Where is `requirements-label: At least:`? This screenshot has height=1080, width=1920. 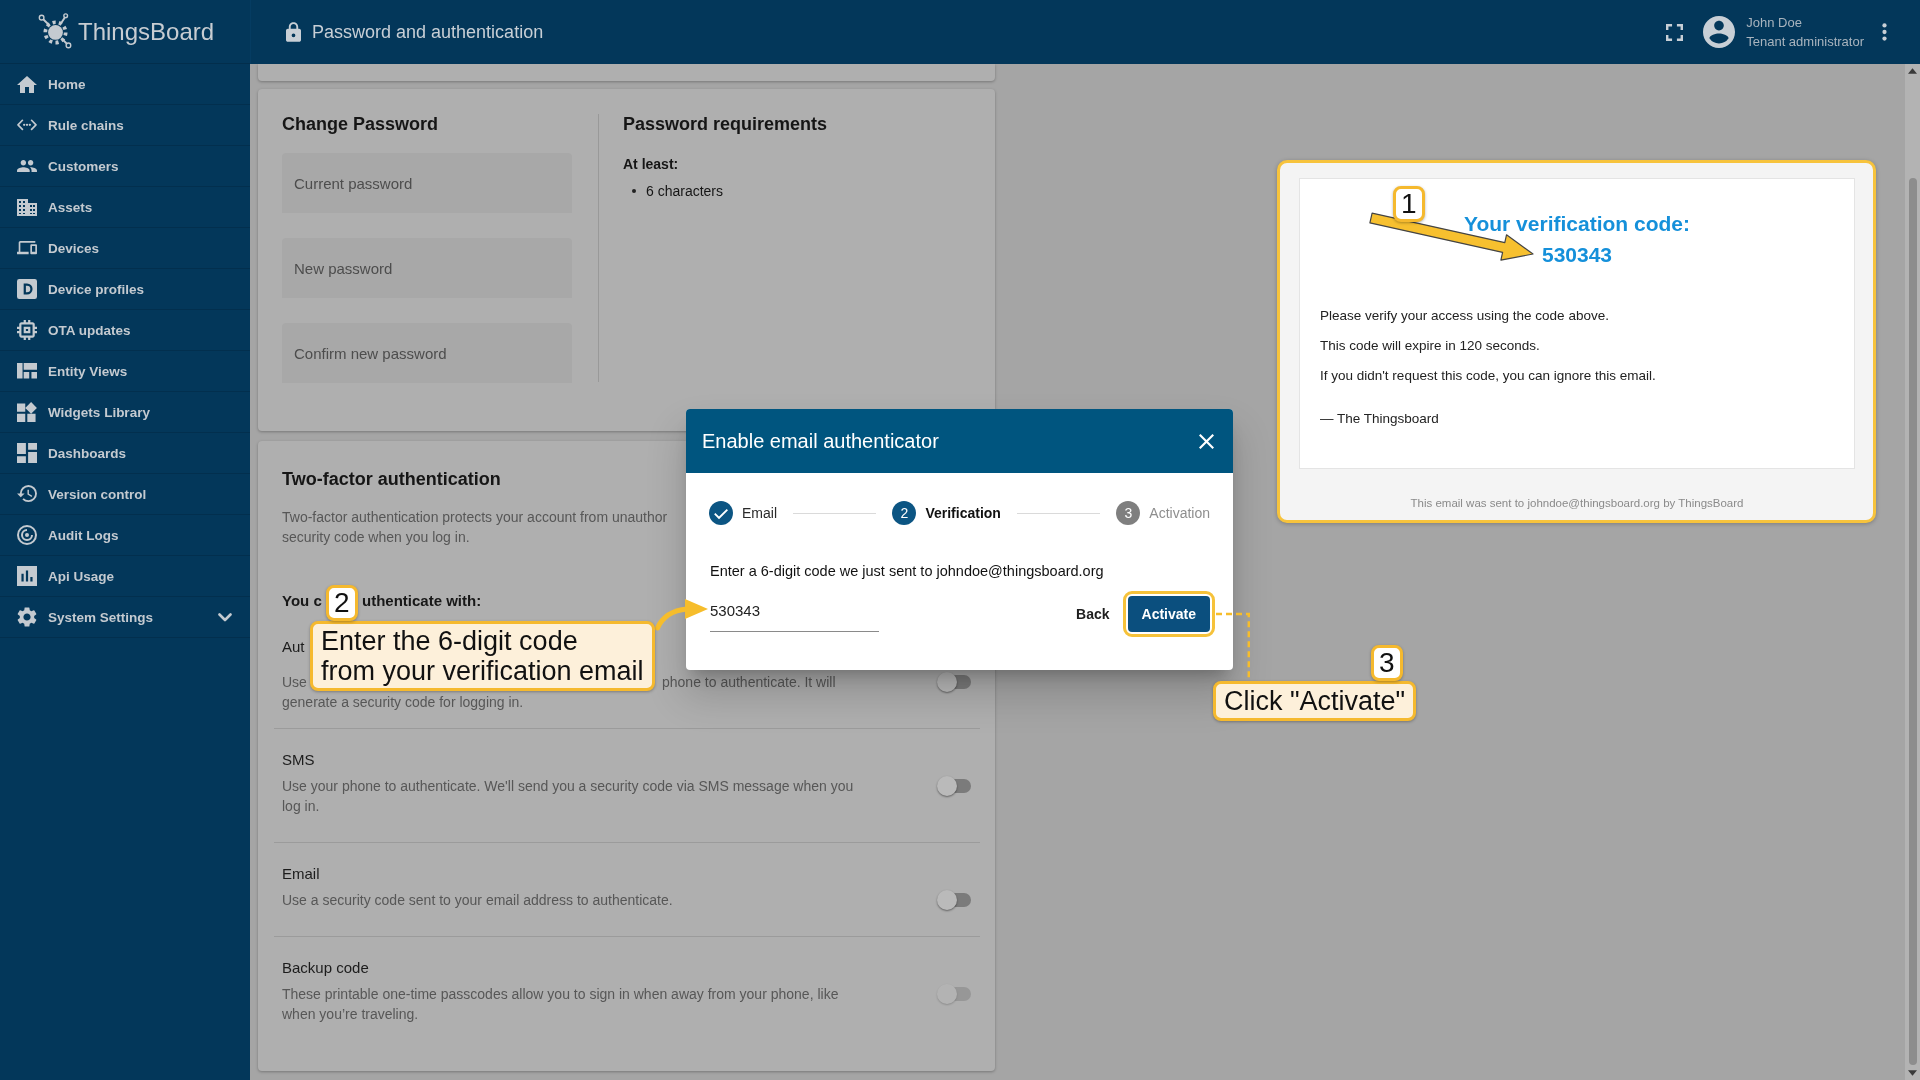 requirements-label: At least: is located at coordinates (651, 164).